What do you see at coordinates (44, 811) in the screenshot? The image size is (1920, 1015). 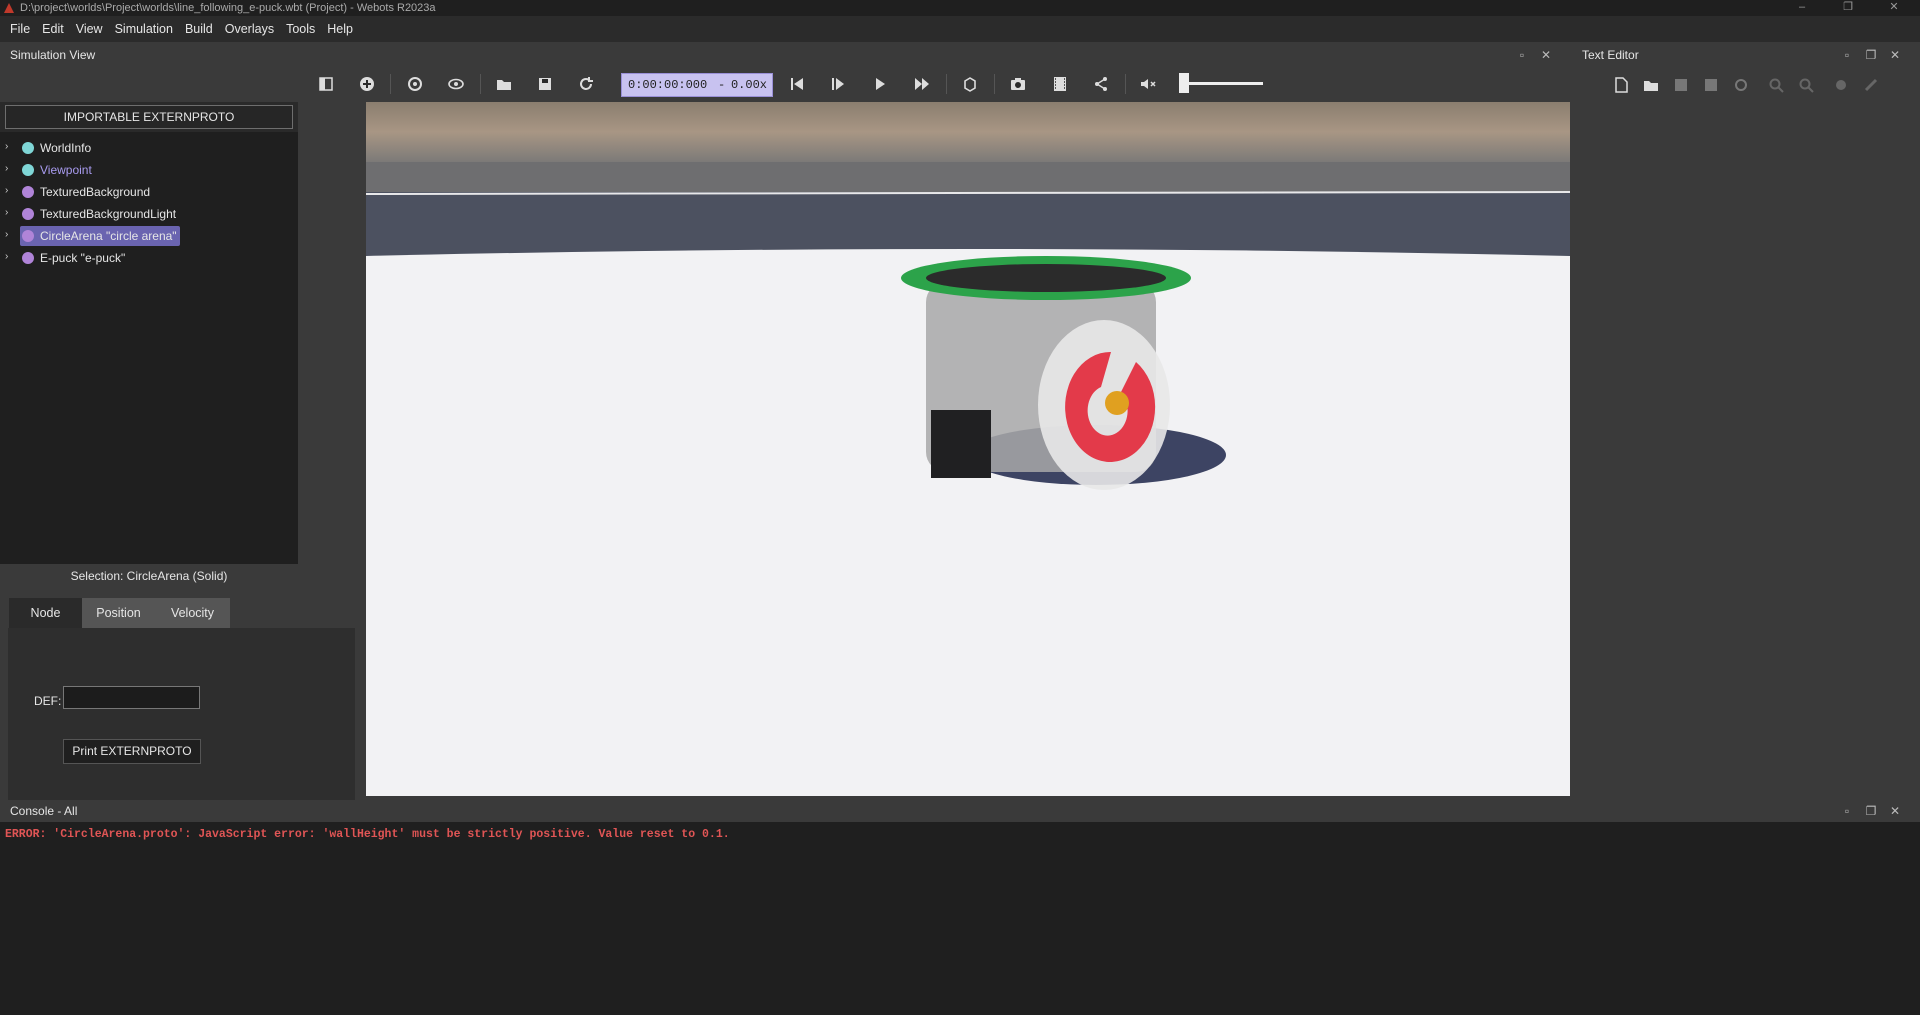 I see `console-title: Console - All` at bounding box center [44, 811].